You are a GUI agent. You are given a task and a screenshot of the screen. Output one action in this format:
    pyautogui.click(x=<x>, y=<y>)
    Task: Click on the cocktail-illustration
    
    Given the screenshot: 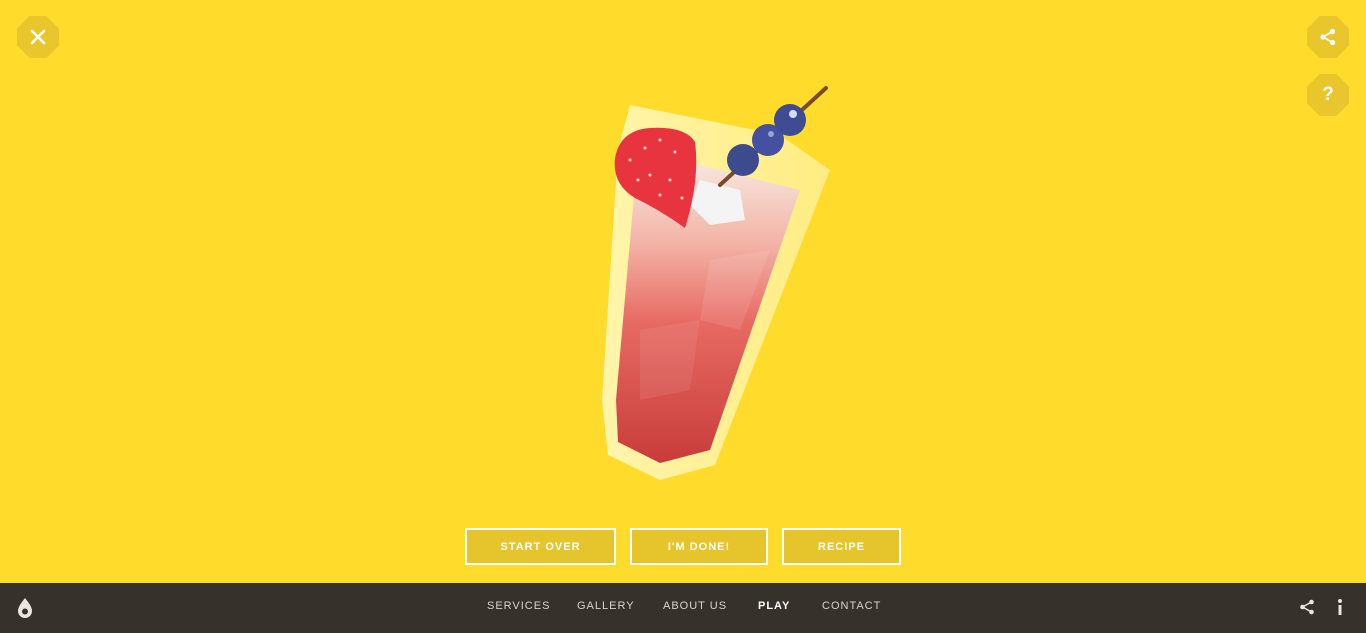 What is the action you would take?
    pyautogui.click(x=716, y=283)
    